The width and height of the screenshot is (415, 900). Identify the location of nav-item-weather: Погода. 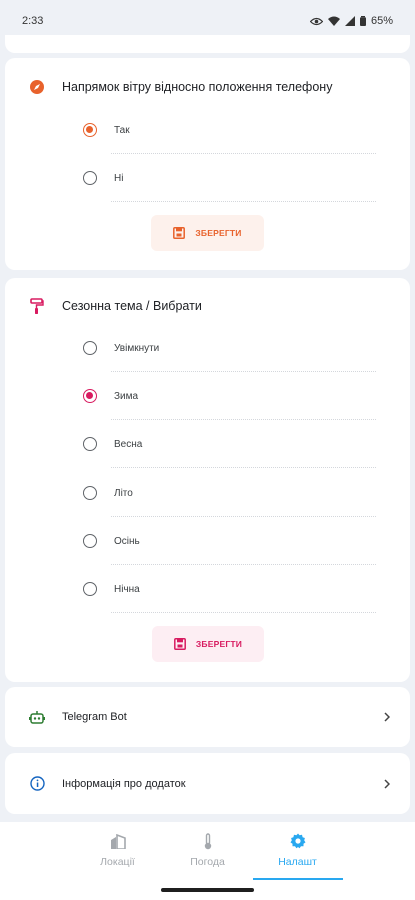
(208, 851).